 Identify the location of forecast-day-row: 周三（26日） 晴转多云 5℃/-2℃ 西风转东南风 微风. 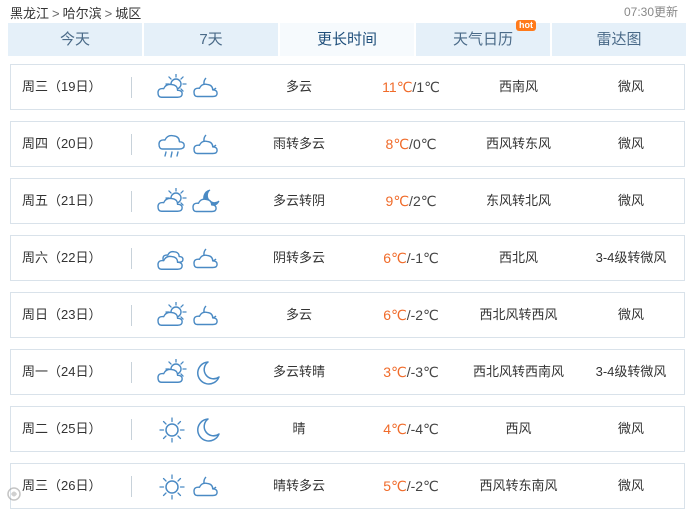
(347, 486).